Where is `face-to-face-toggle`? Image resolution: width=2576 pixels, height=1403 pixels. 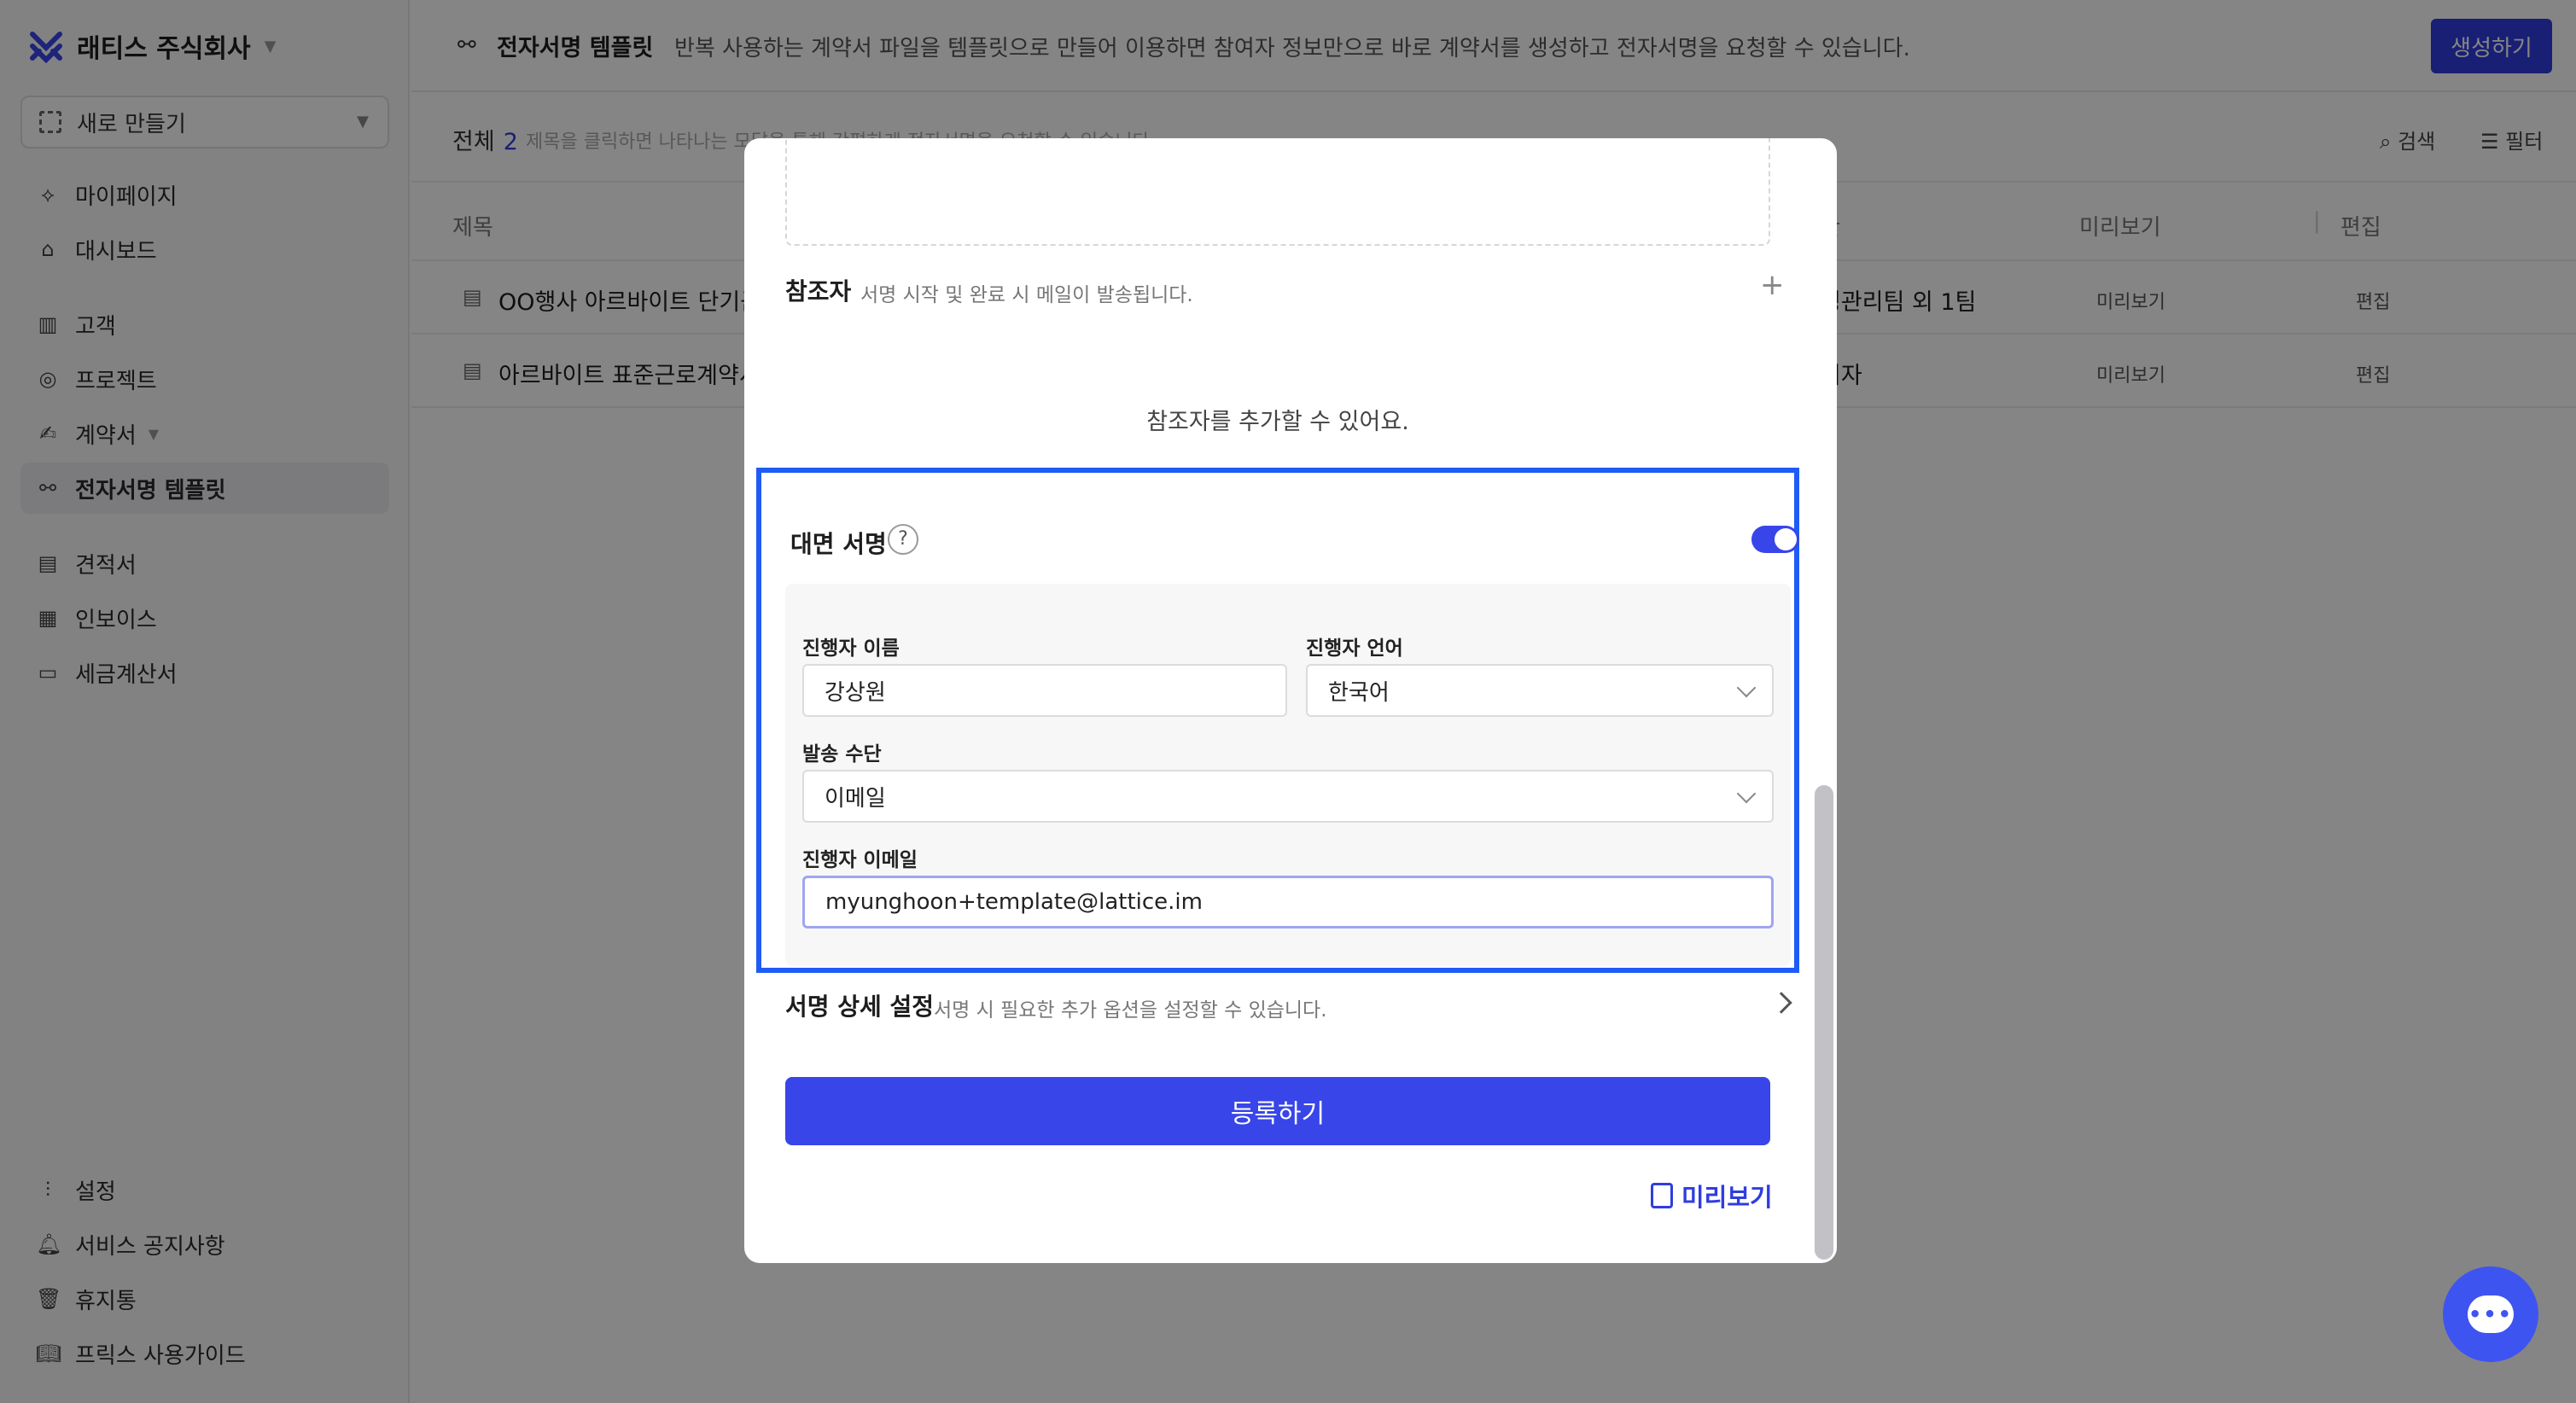
face-to-face-toggle is located at coordinates (1775, 539).